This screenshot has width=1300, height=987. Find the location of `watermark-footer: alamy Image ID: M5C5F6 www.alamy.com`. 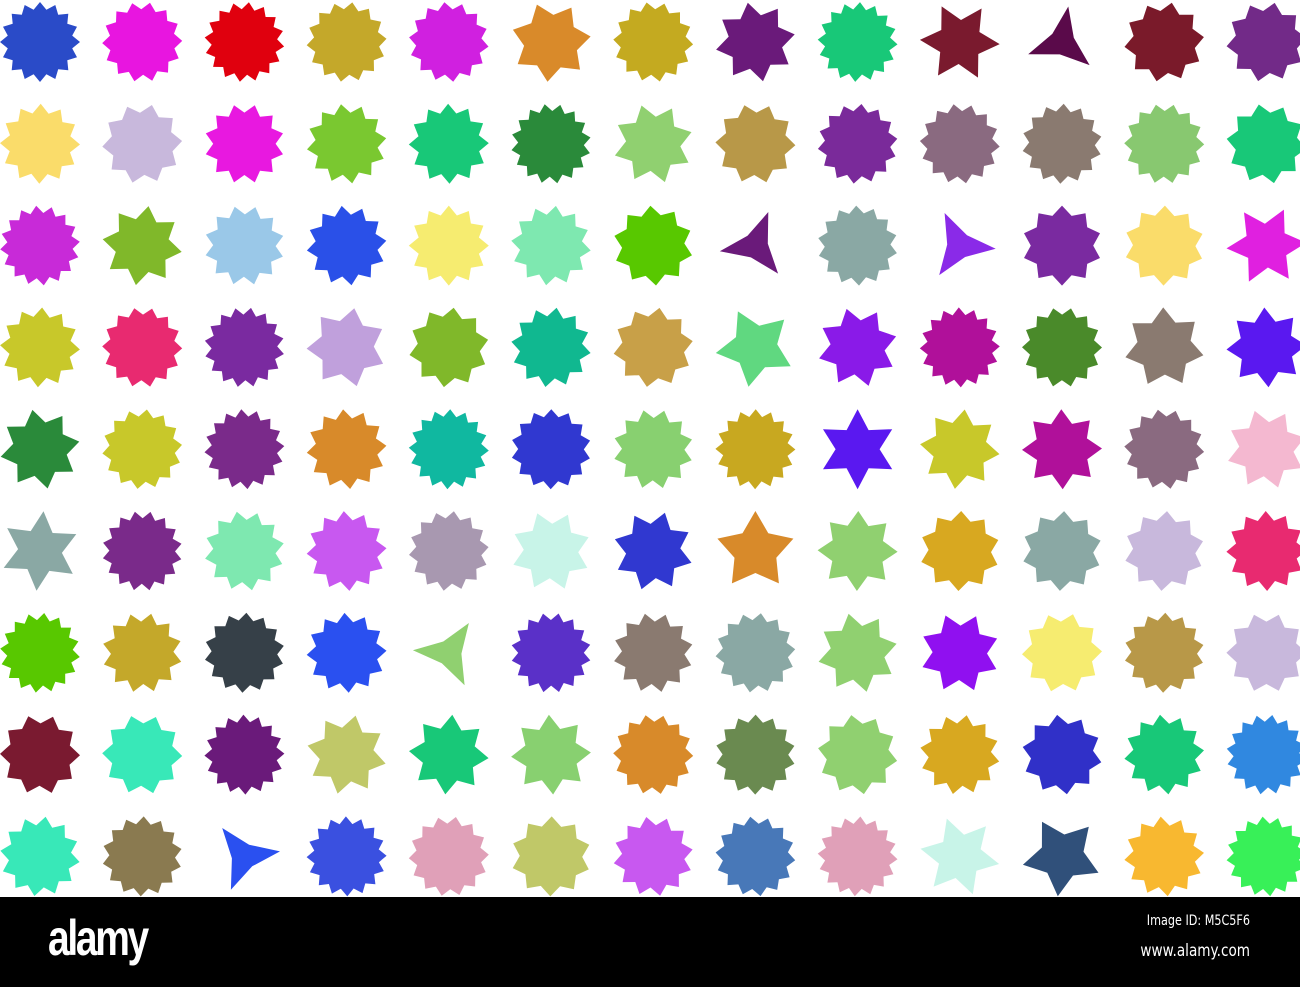

watermark-footer: alamy Image ID: M5C5F6 www.alamy.com is located at coordinates (650, 942).